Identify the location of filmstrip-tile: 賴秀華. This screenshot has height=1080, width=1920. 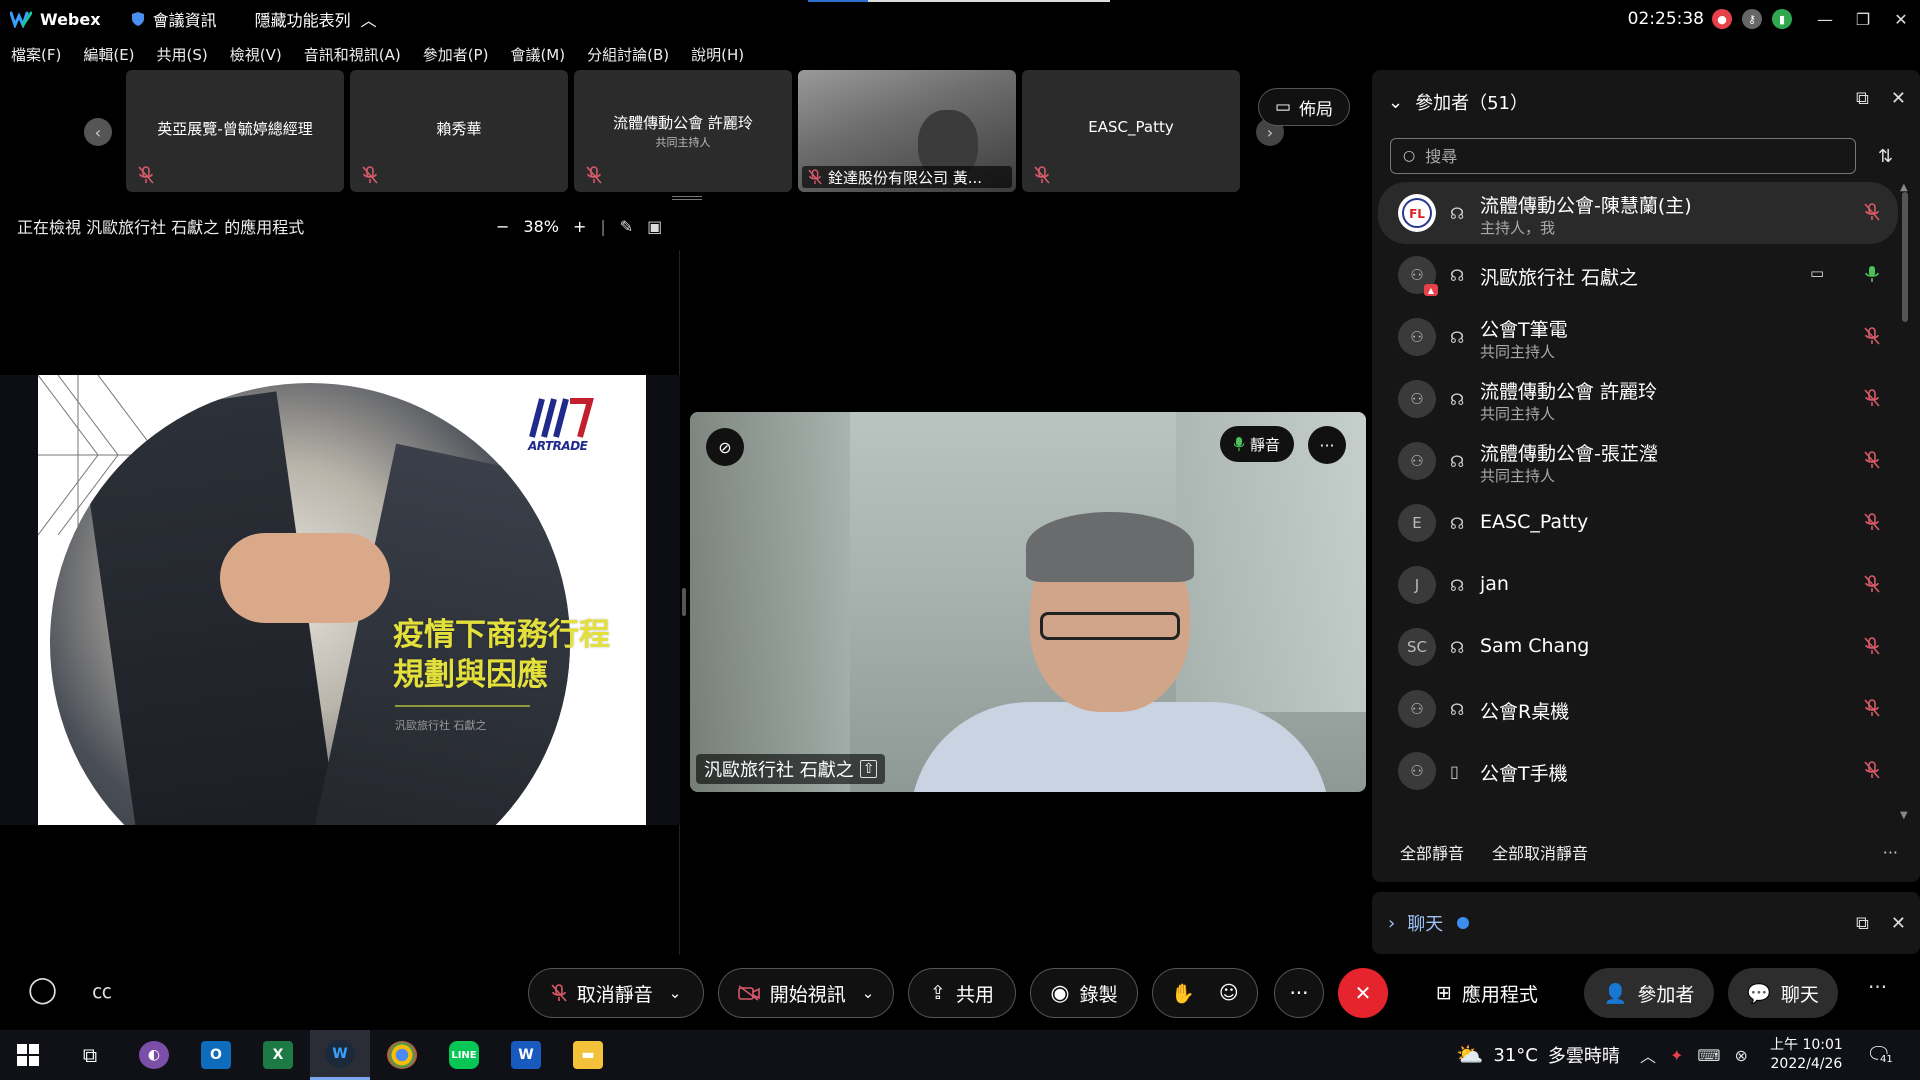
(459, 131).